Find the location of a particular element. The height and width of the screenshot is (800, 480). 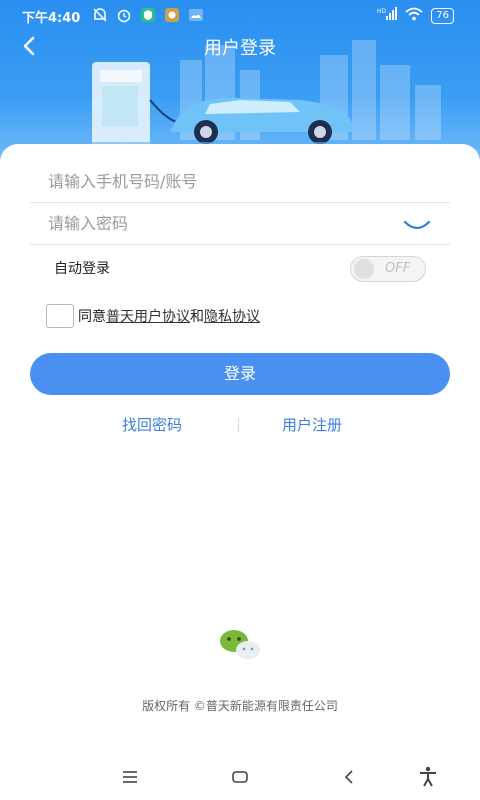

system-nav-bar is located at coordinates (240, 777).